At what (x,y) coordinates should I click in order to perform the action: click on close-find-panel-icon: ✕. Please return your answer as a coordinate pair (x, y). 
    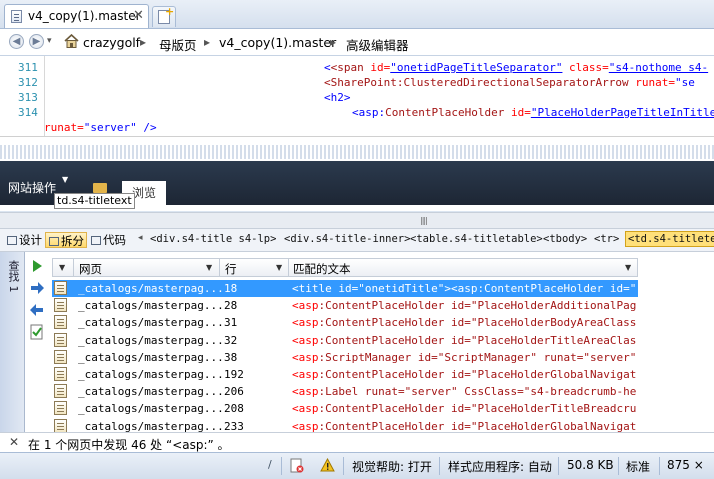
    Looking at the image, I should click on (14, 442).